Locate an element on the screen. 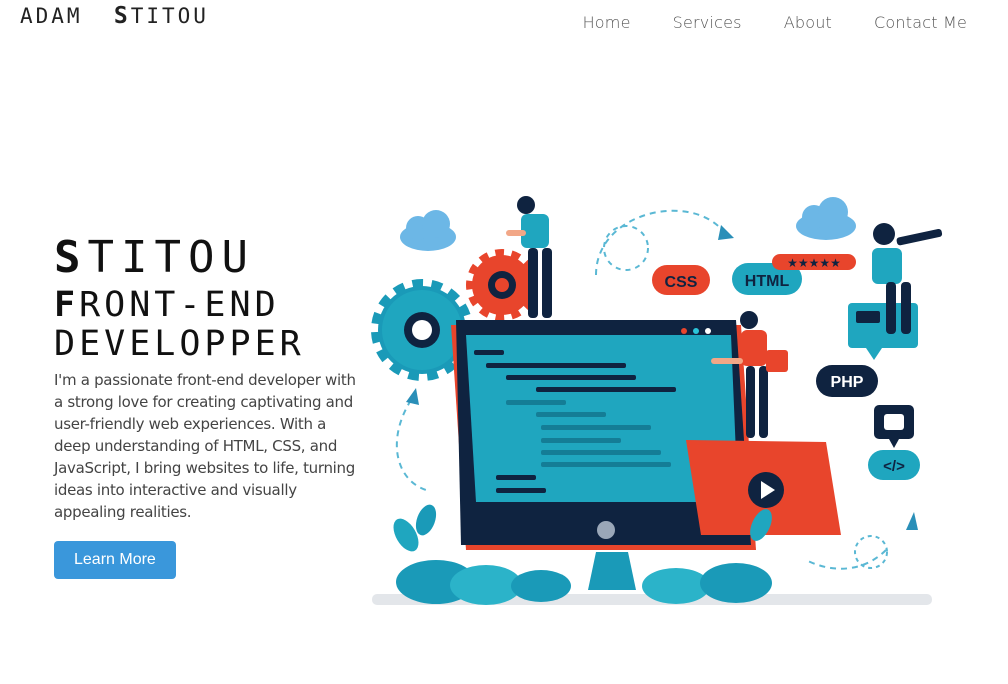  cloud-right-icon is located at coordinates (826, 218).